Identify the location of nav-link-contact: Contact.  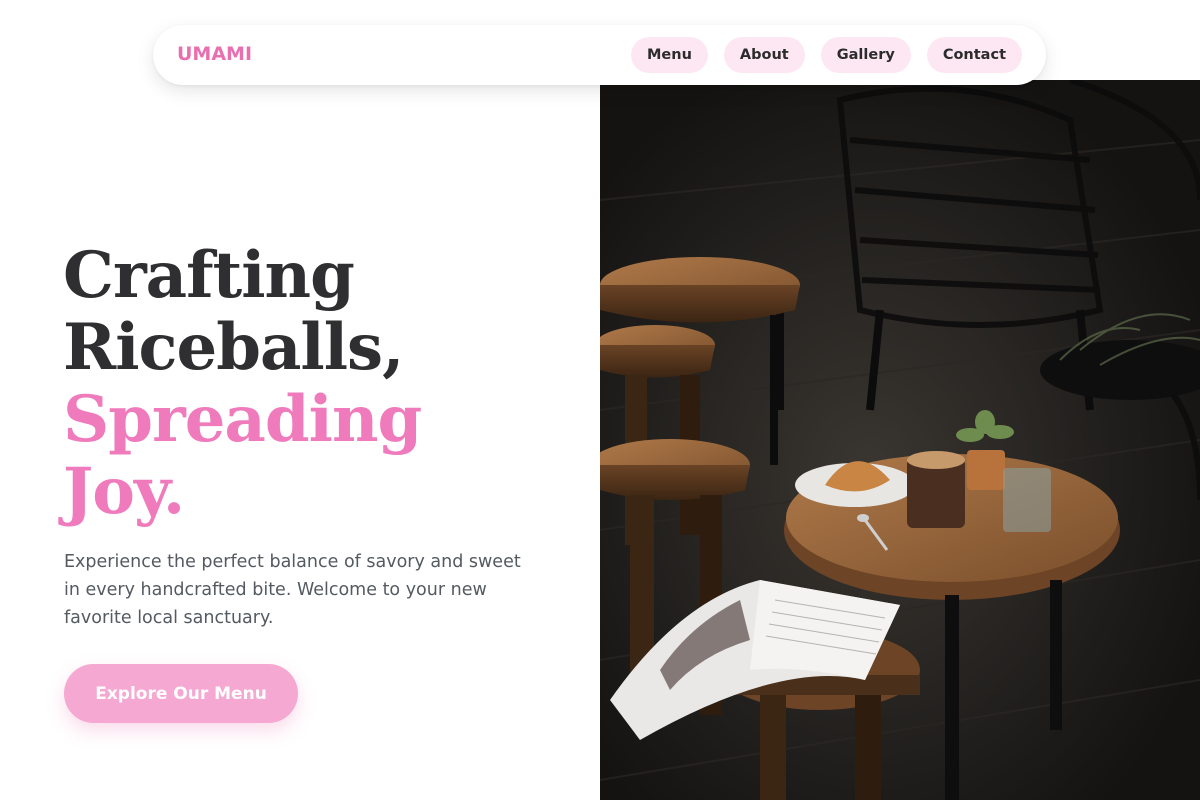
(974, 55).